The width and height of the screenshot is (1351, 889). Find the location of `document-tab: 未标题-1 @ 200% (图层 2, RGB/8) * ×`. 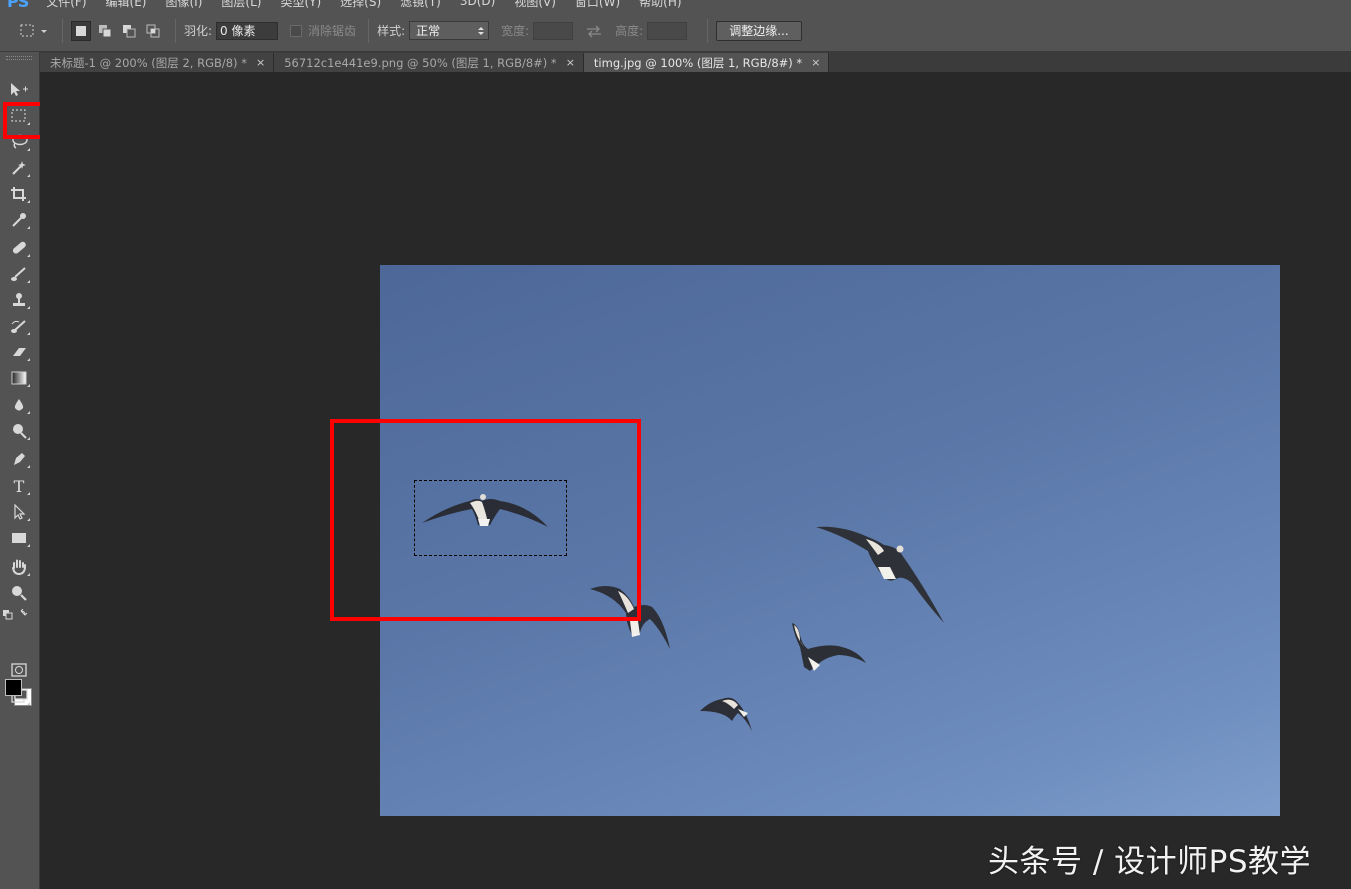

document-tab: 未标题-1 @ 200% (图层 2, RGB/8) * × is located at coordinates (157, 62).